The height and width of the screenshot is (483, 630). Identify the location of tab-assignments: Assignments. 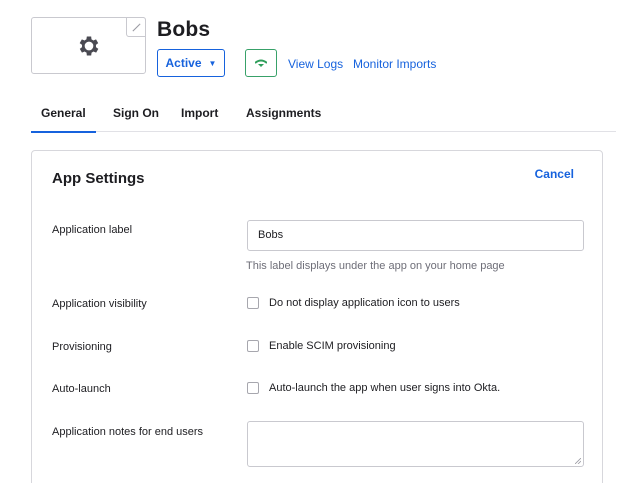
(283, 119).